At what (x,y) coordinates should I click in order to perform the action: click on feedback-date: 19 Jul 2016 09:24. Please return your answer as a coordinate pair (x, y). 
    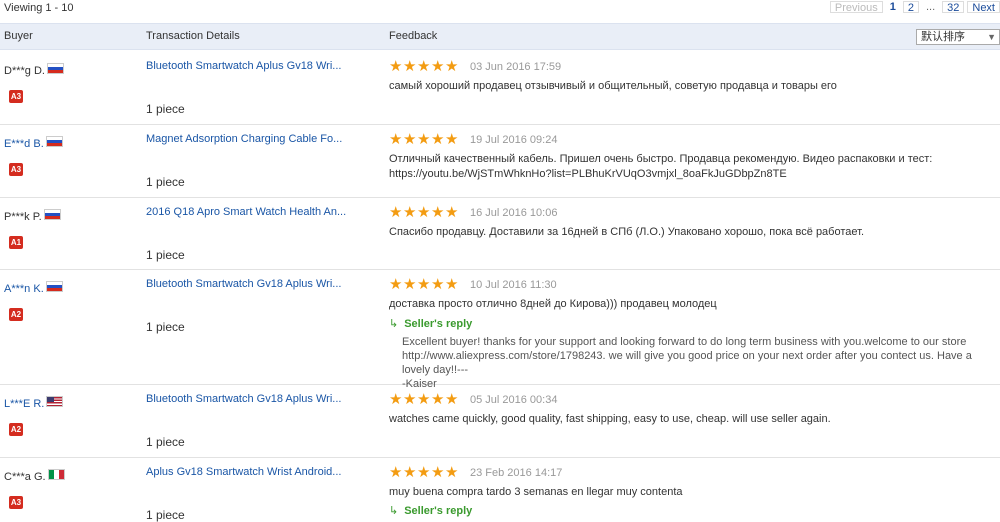
    Looking at the image, I should click on (514, 140).